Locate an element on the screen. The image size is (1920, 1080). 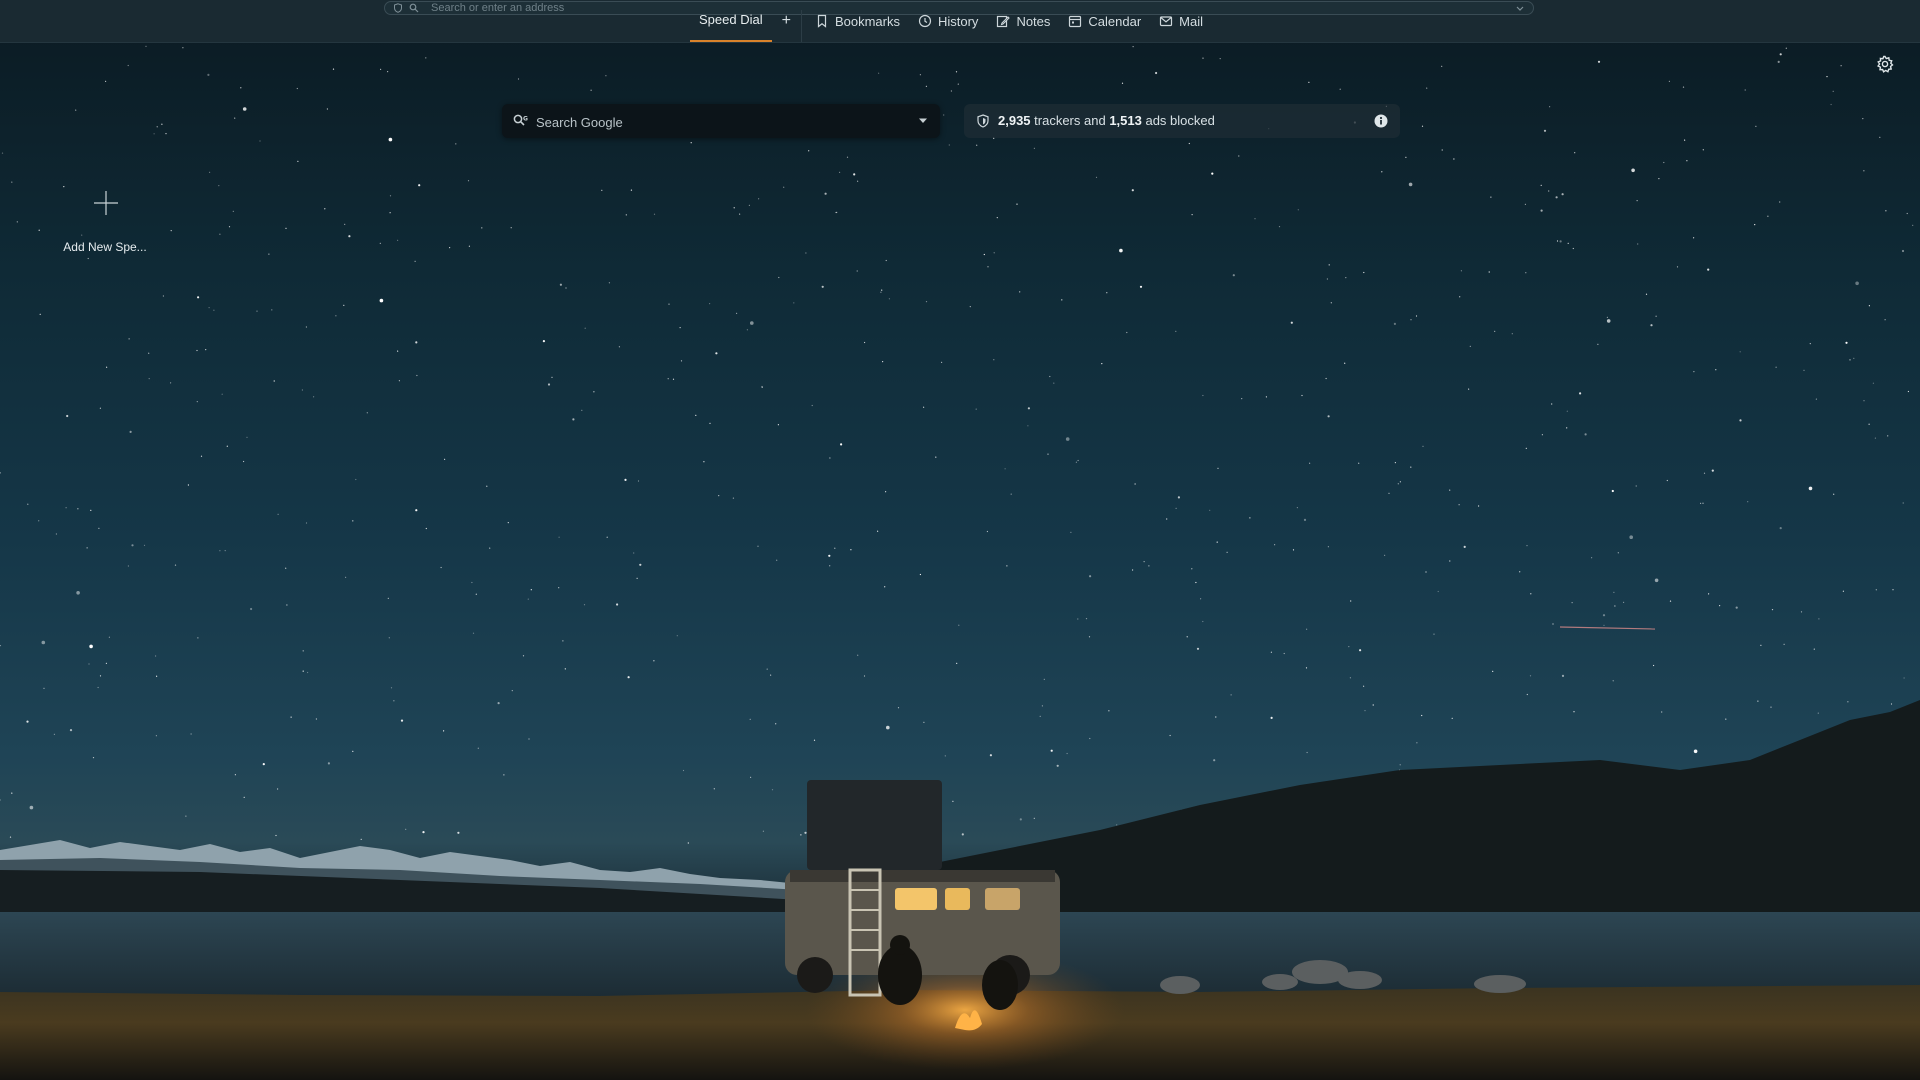
tab-label: Mail is located at coordinates (1191, 21).